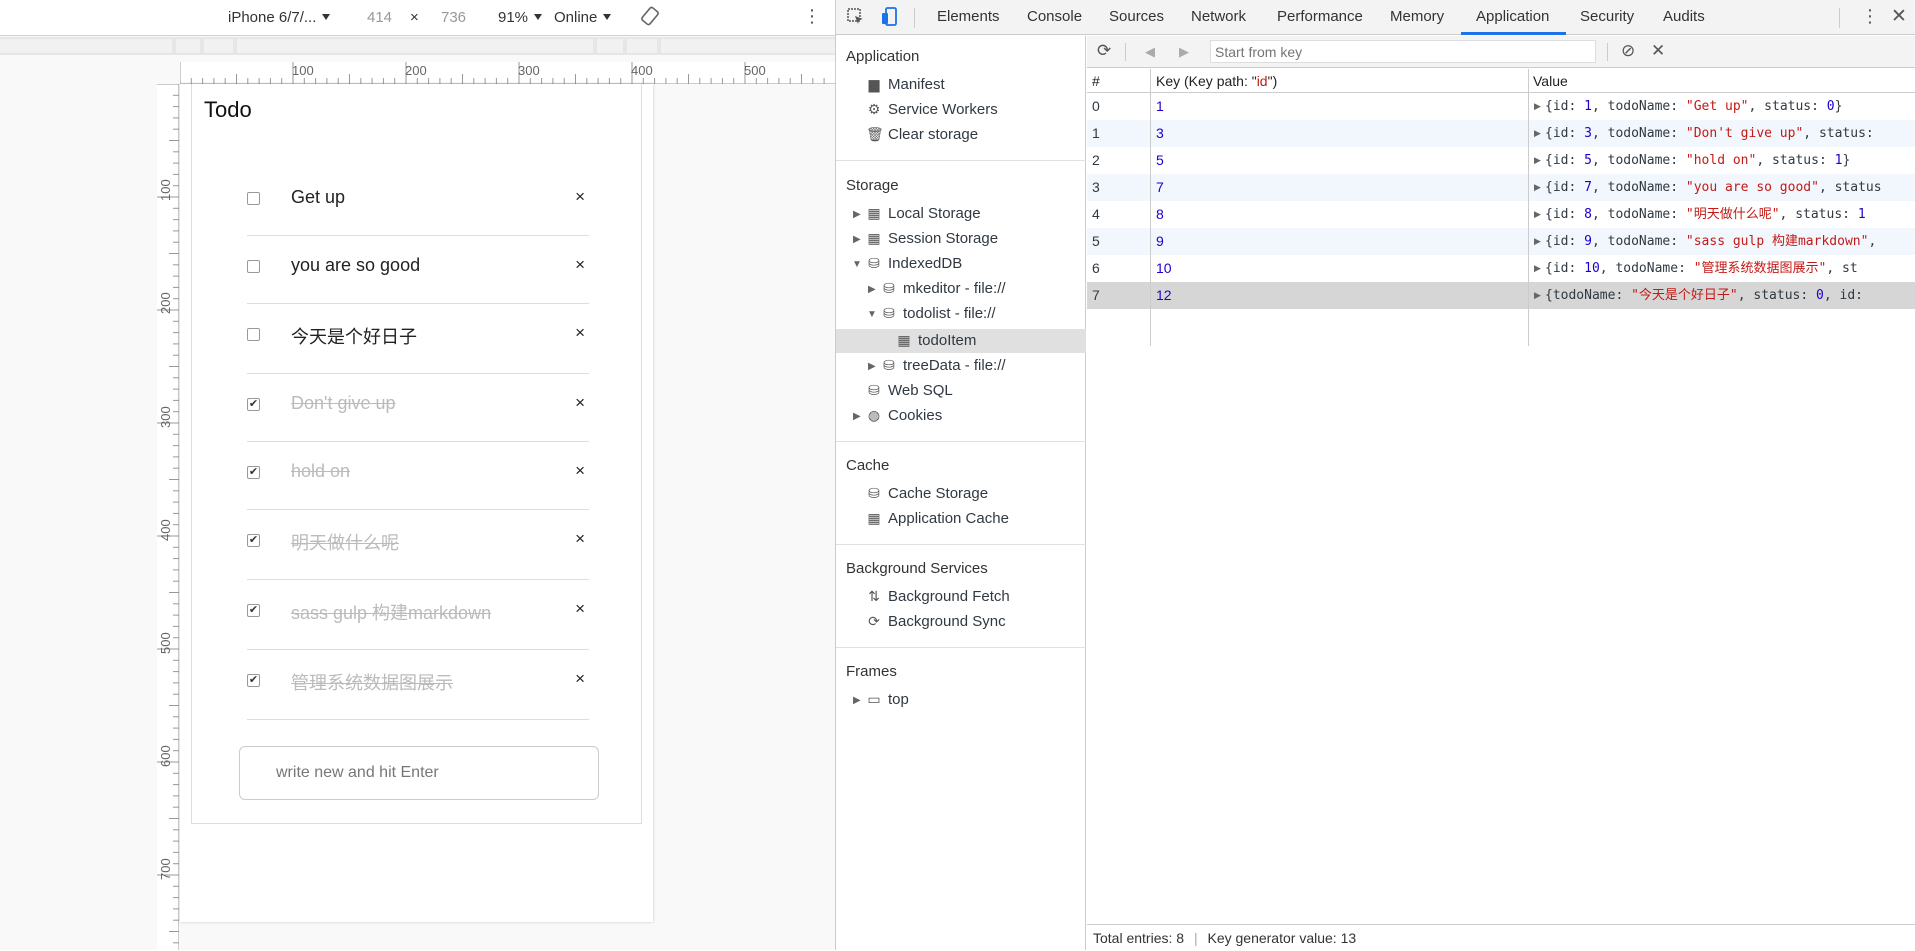 This screenshot has width=1915, height=951. I want to click on media-query-bar, so click(417, 46).